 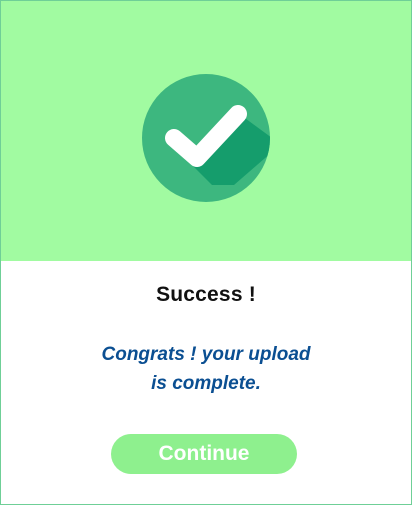 What do you see at coordinates (206, 294) in the screenshot?
I see `dialog-title: Success !` at bounding box center [206, 294].